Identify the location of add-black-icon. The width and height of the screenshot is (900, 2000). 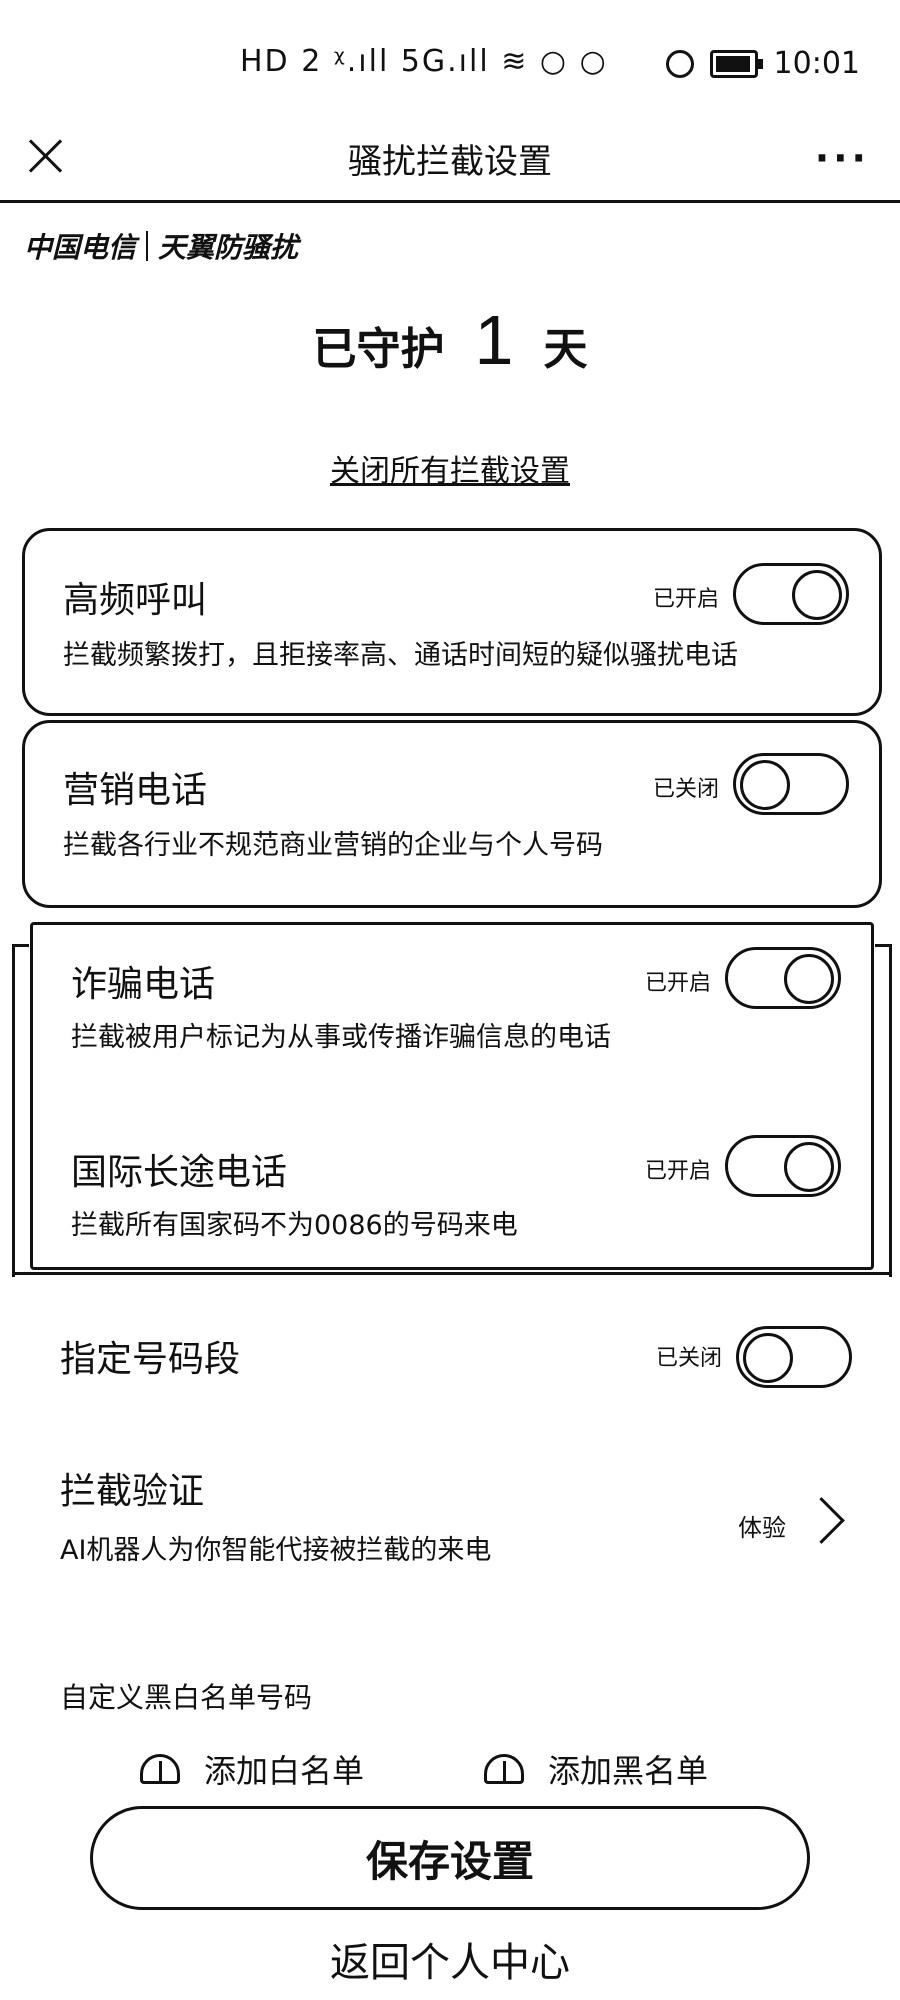
(504, 1769).